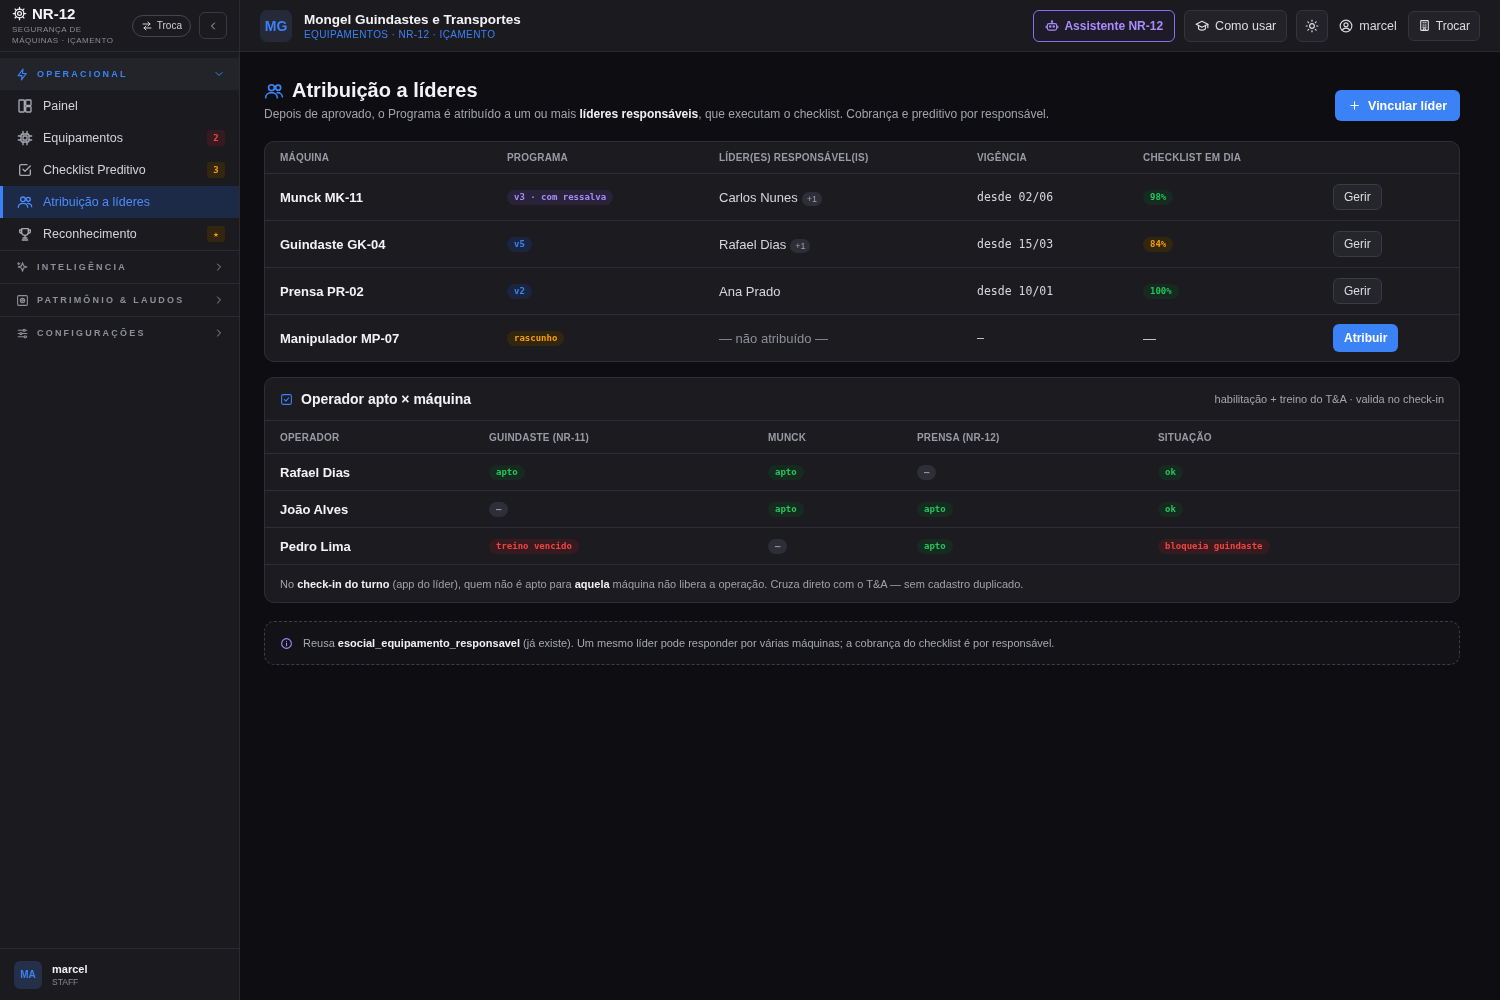 The height and width of the screenshot is (1000, 1500). Describe the element at coordinates (276, 25) in the screenshot. I see `company-avatar: MG` at that location.